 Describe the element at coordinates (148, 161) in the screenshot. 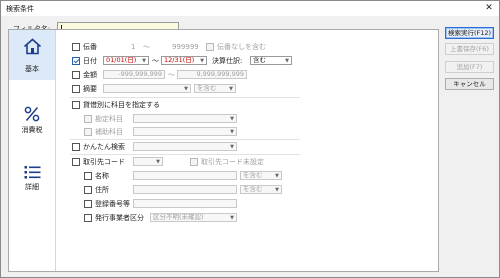

I see `partner-code-select: ▼` at that location.